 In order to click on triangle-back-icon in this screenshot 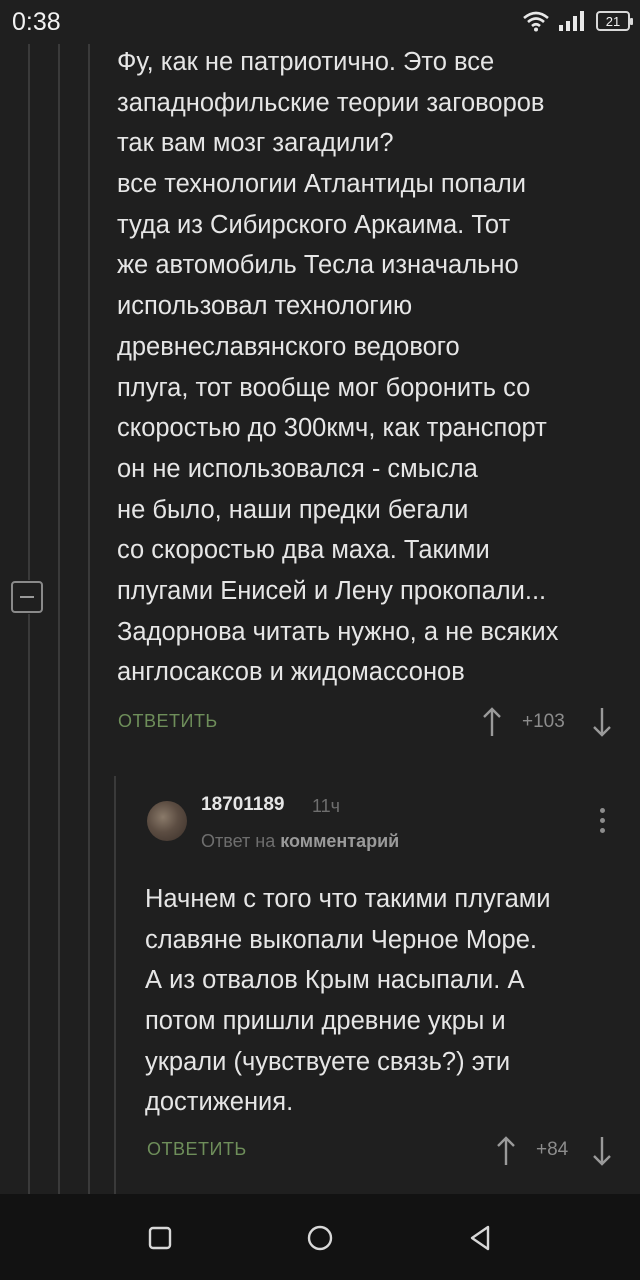, I will do `click(480, 1238)`.